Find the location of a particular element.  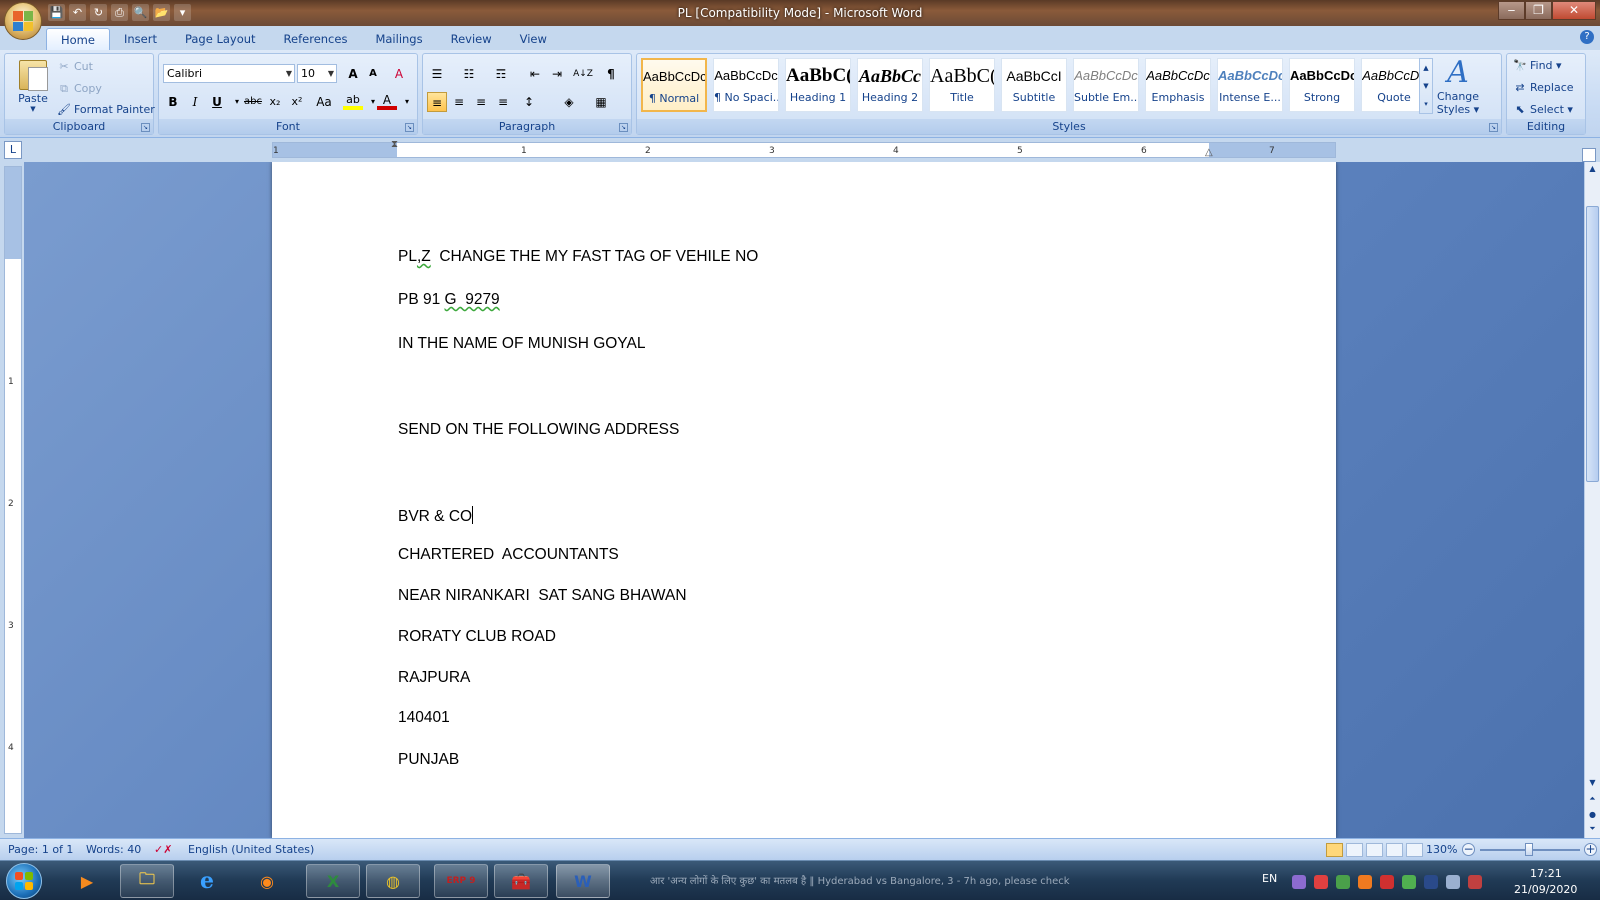

styles-gallery-scroll: ▲ ▼ ▾ is located at coordinates (1426, 86).